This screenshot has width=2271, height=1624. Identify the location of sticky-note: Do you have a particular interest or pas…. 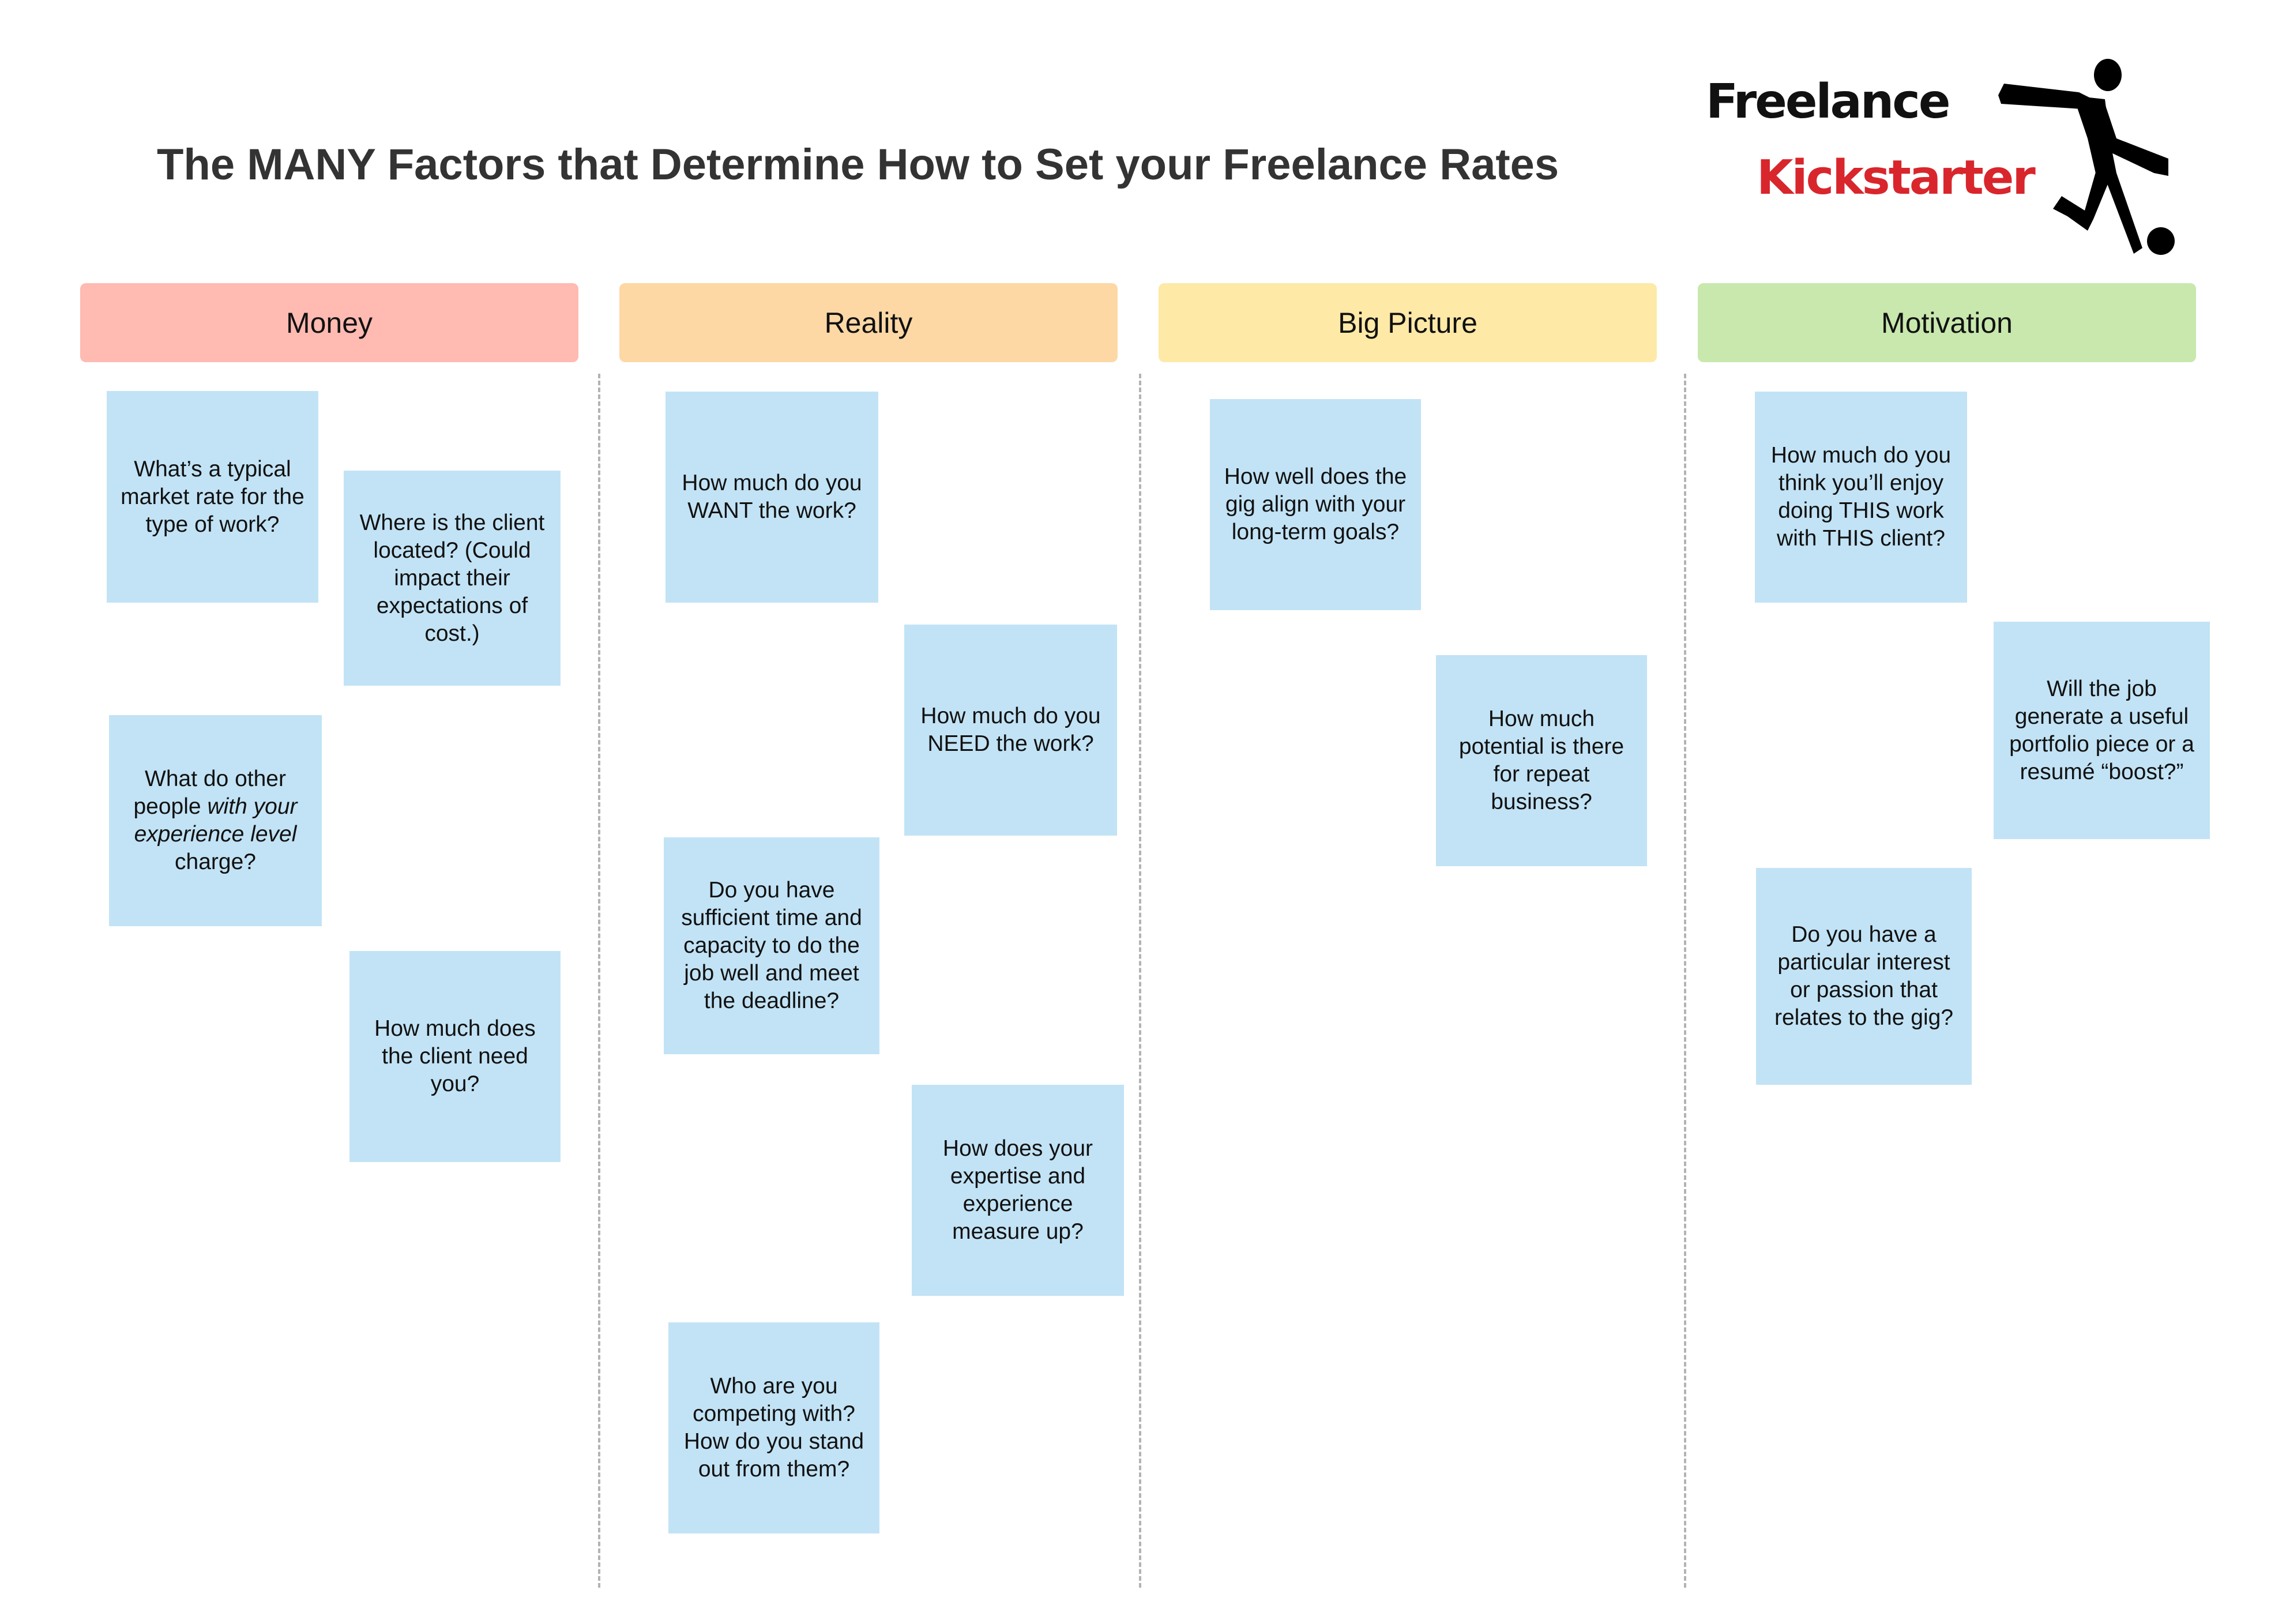
(1864, 976).